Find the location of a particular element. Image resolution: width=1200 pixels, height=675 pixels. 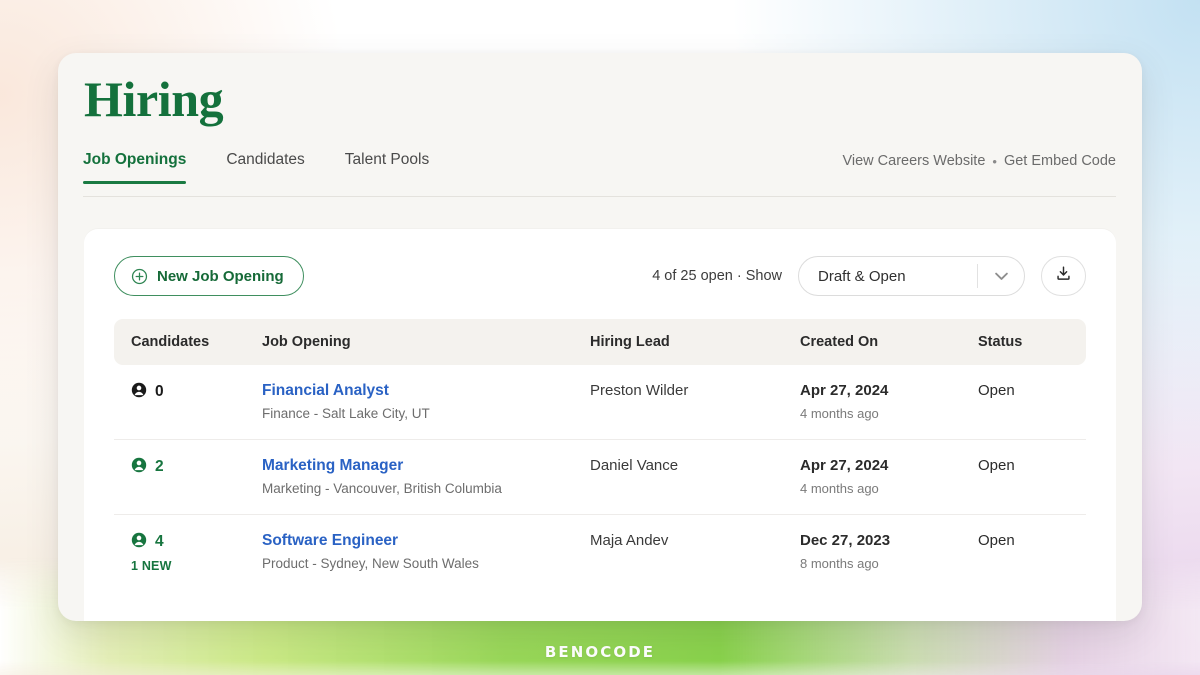

download-button is located at coordinates (1063, 276).